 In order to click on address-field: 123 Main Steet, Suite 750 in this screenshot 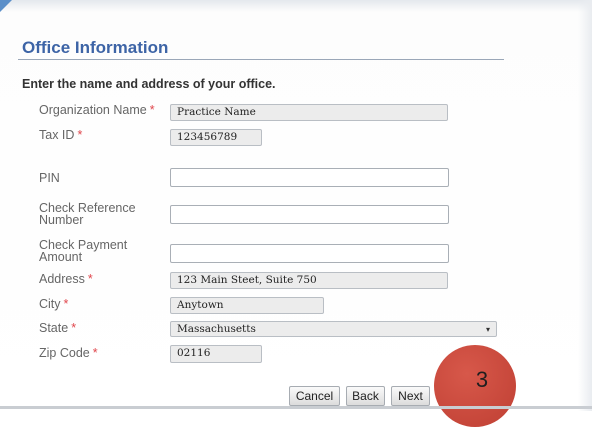, I will do `click(309, 280)`.